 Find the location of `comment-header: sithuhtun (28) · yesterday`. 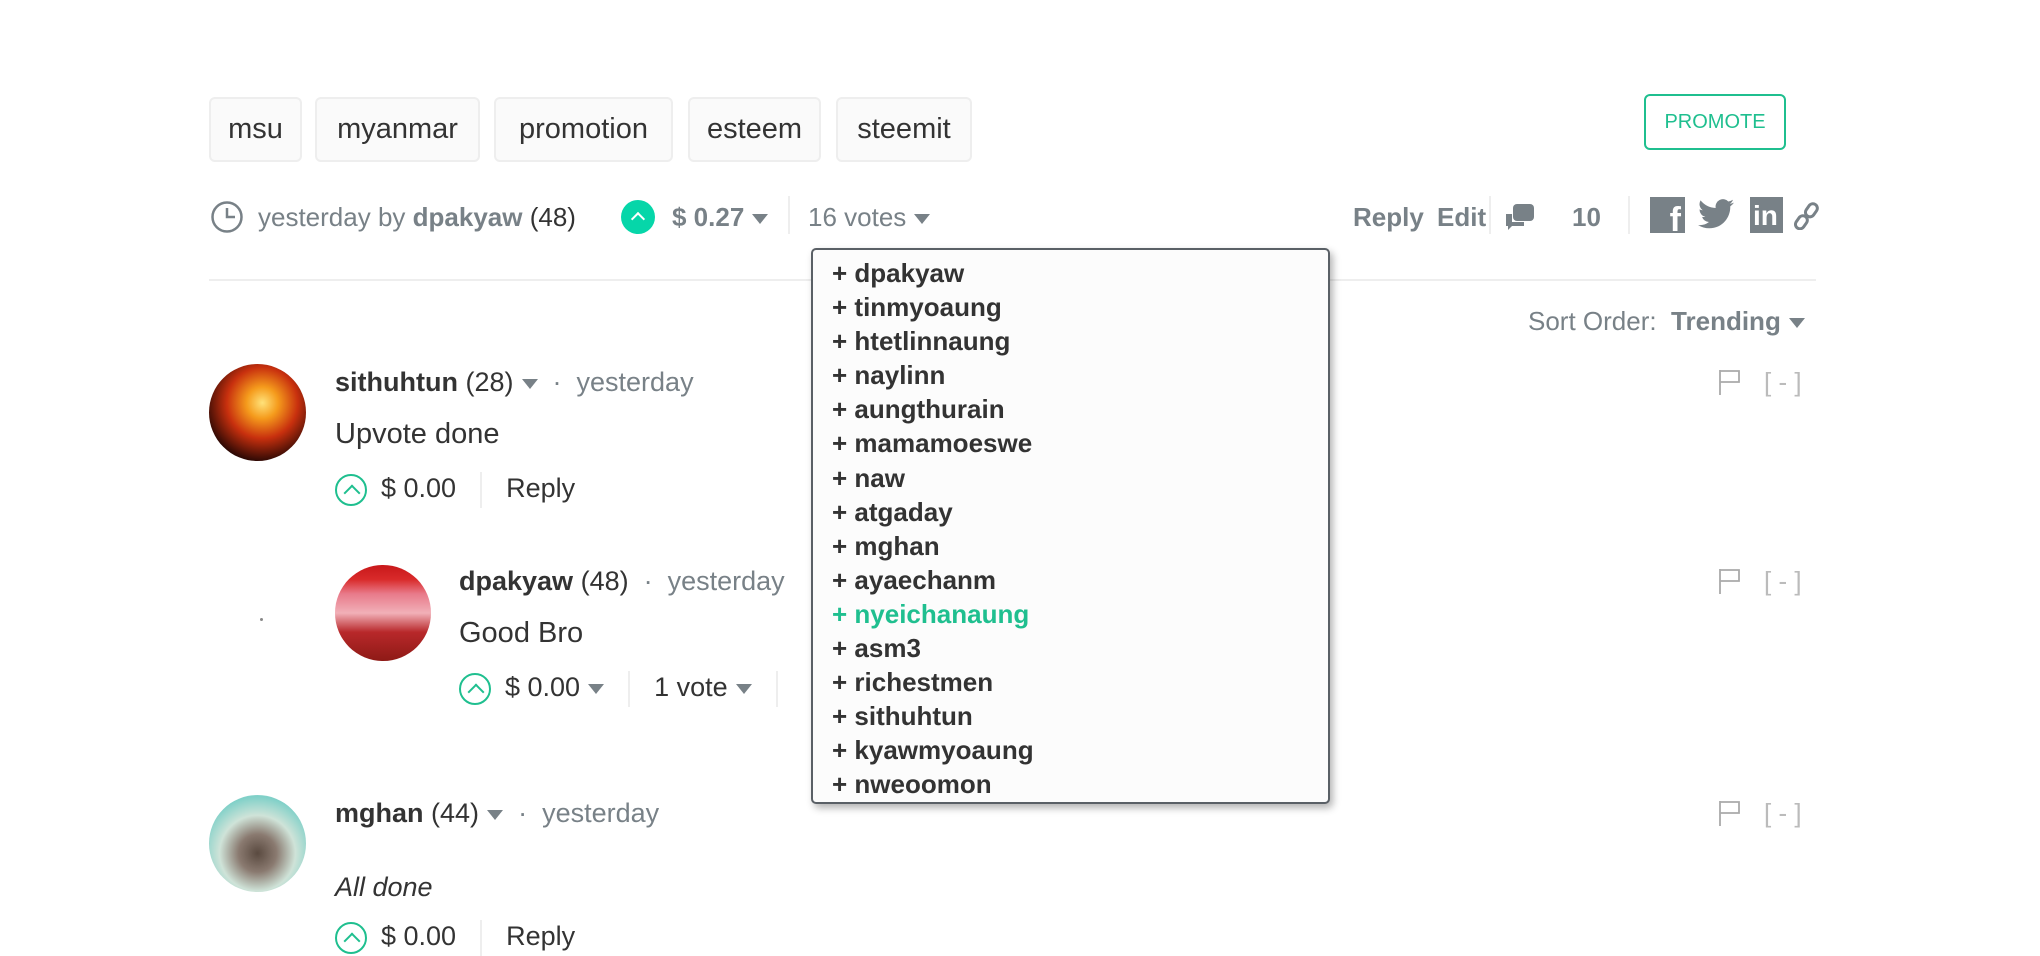

comment-header: sithuhtun (28) · yesterday is located at coordinates (514, 382).